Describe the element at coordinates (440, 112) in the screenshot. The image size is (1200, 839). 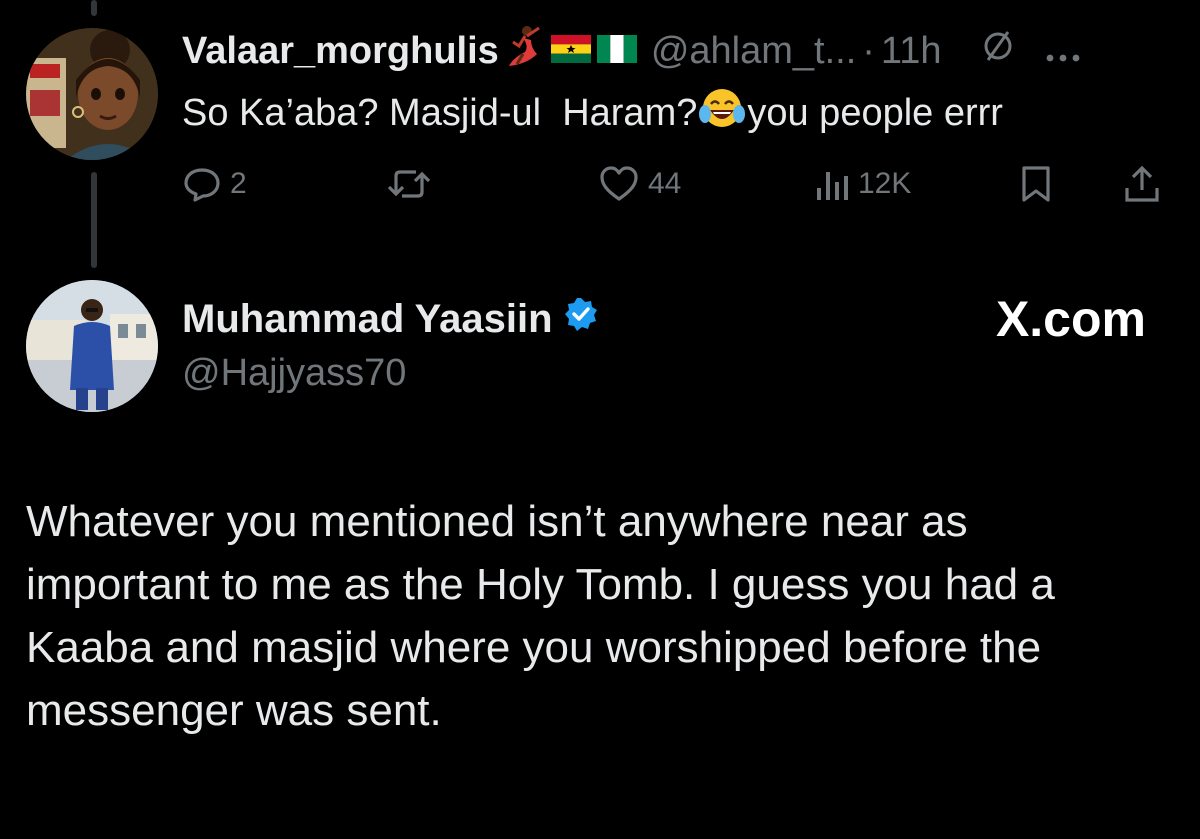
I see `reply-text-main: So Ka’aba? Masjid-ul Haram?` at that location.